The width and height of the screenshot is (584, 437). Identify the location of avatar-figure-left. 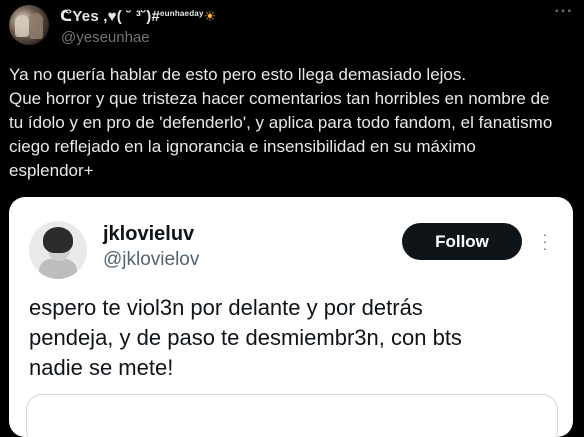
(22, 26).